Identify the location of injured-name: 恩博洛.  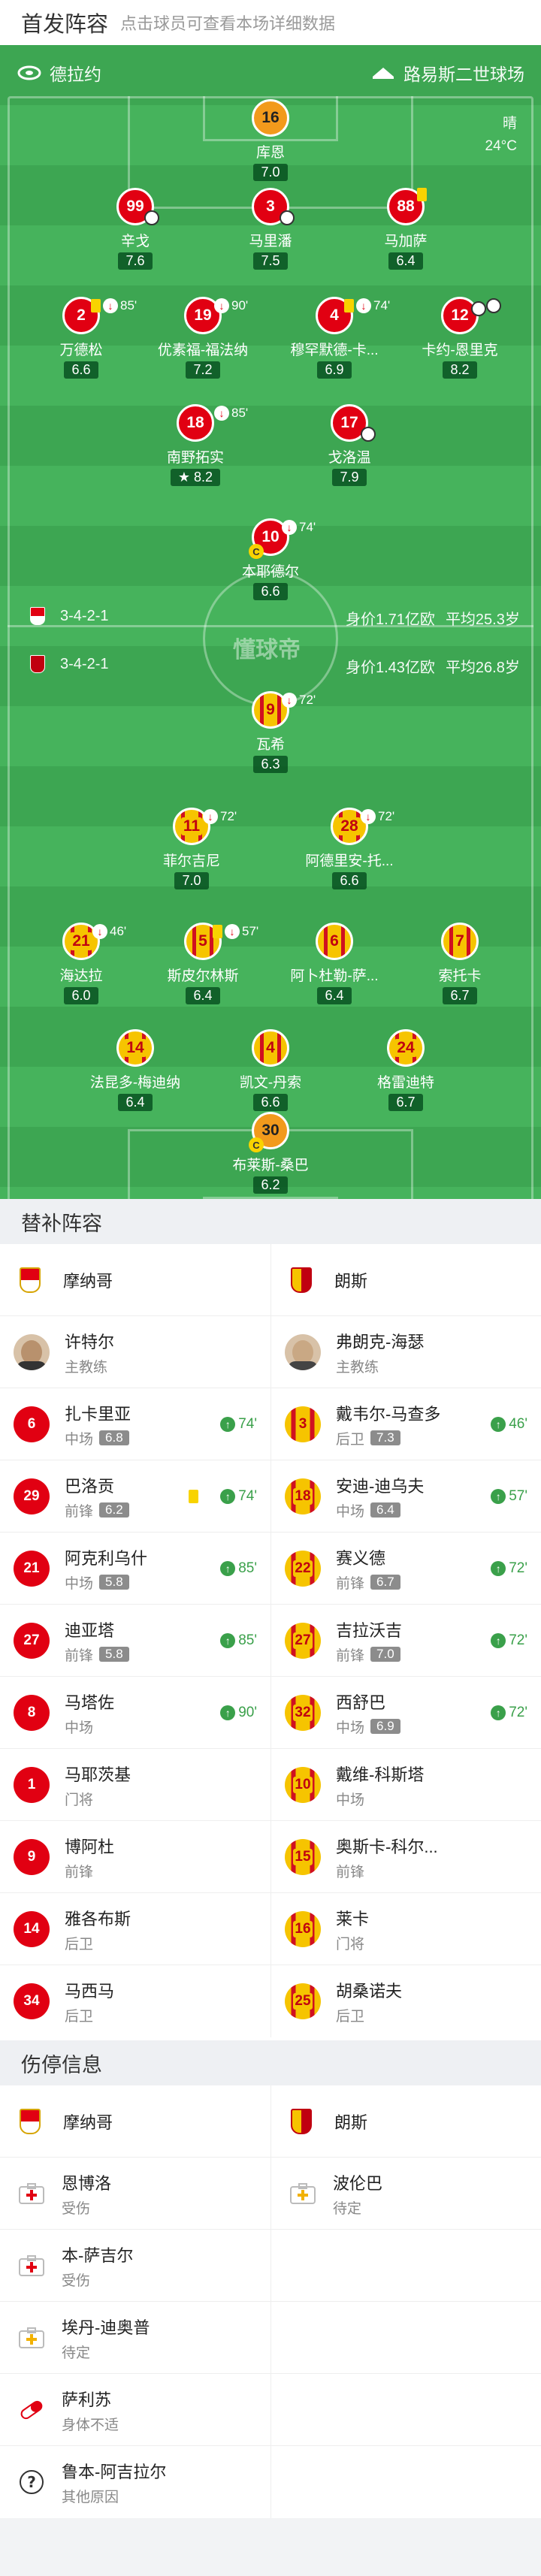
(87, 2183).